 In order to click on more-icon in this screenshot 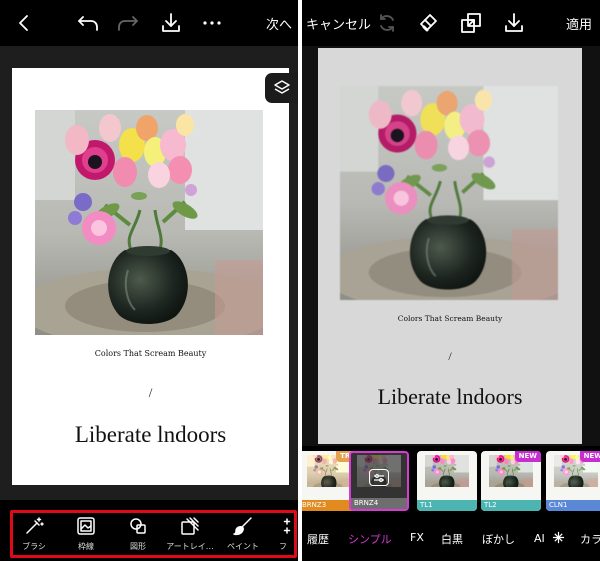, I will do `click(212, 23)`.